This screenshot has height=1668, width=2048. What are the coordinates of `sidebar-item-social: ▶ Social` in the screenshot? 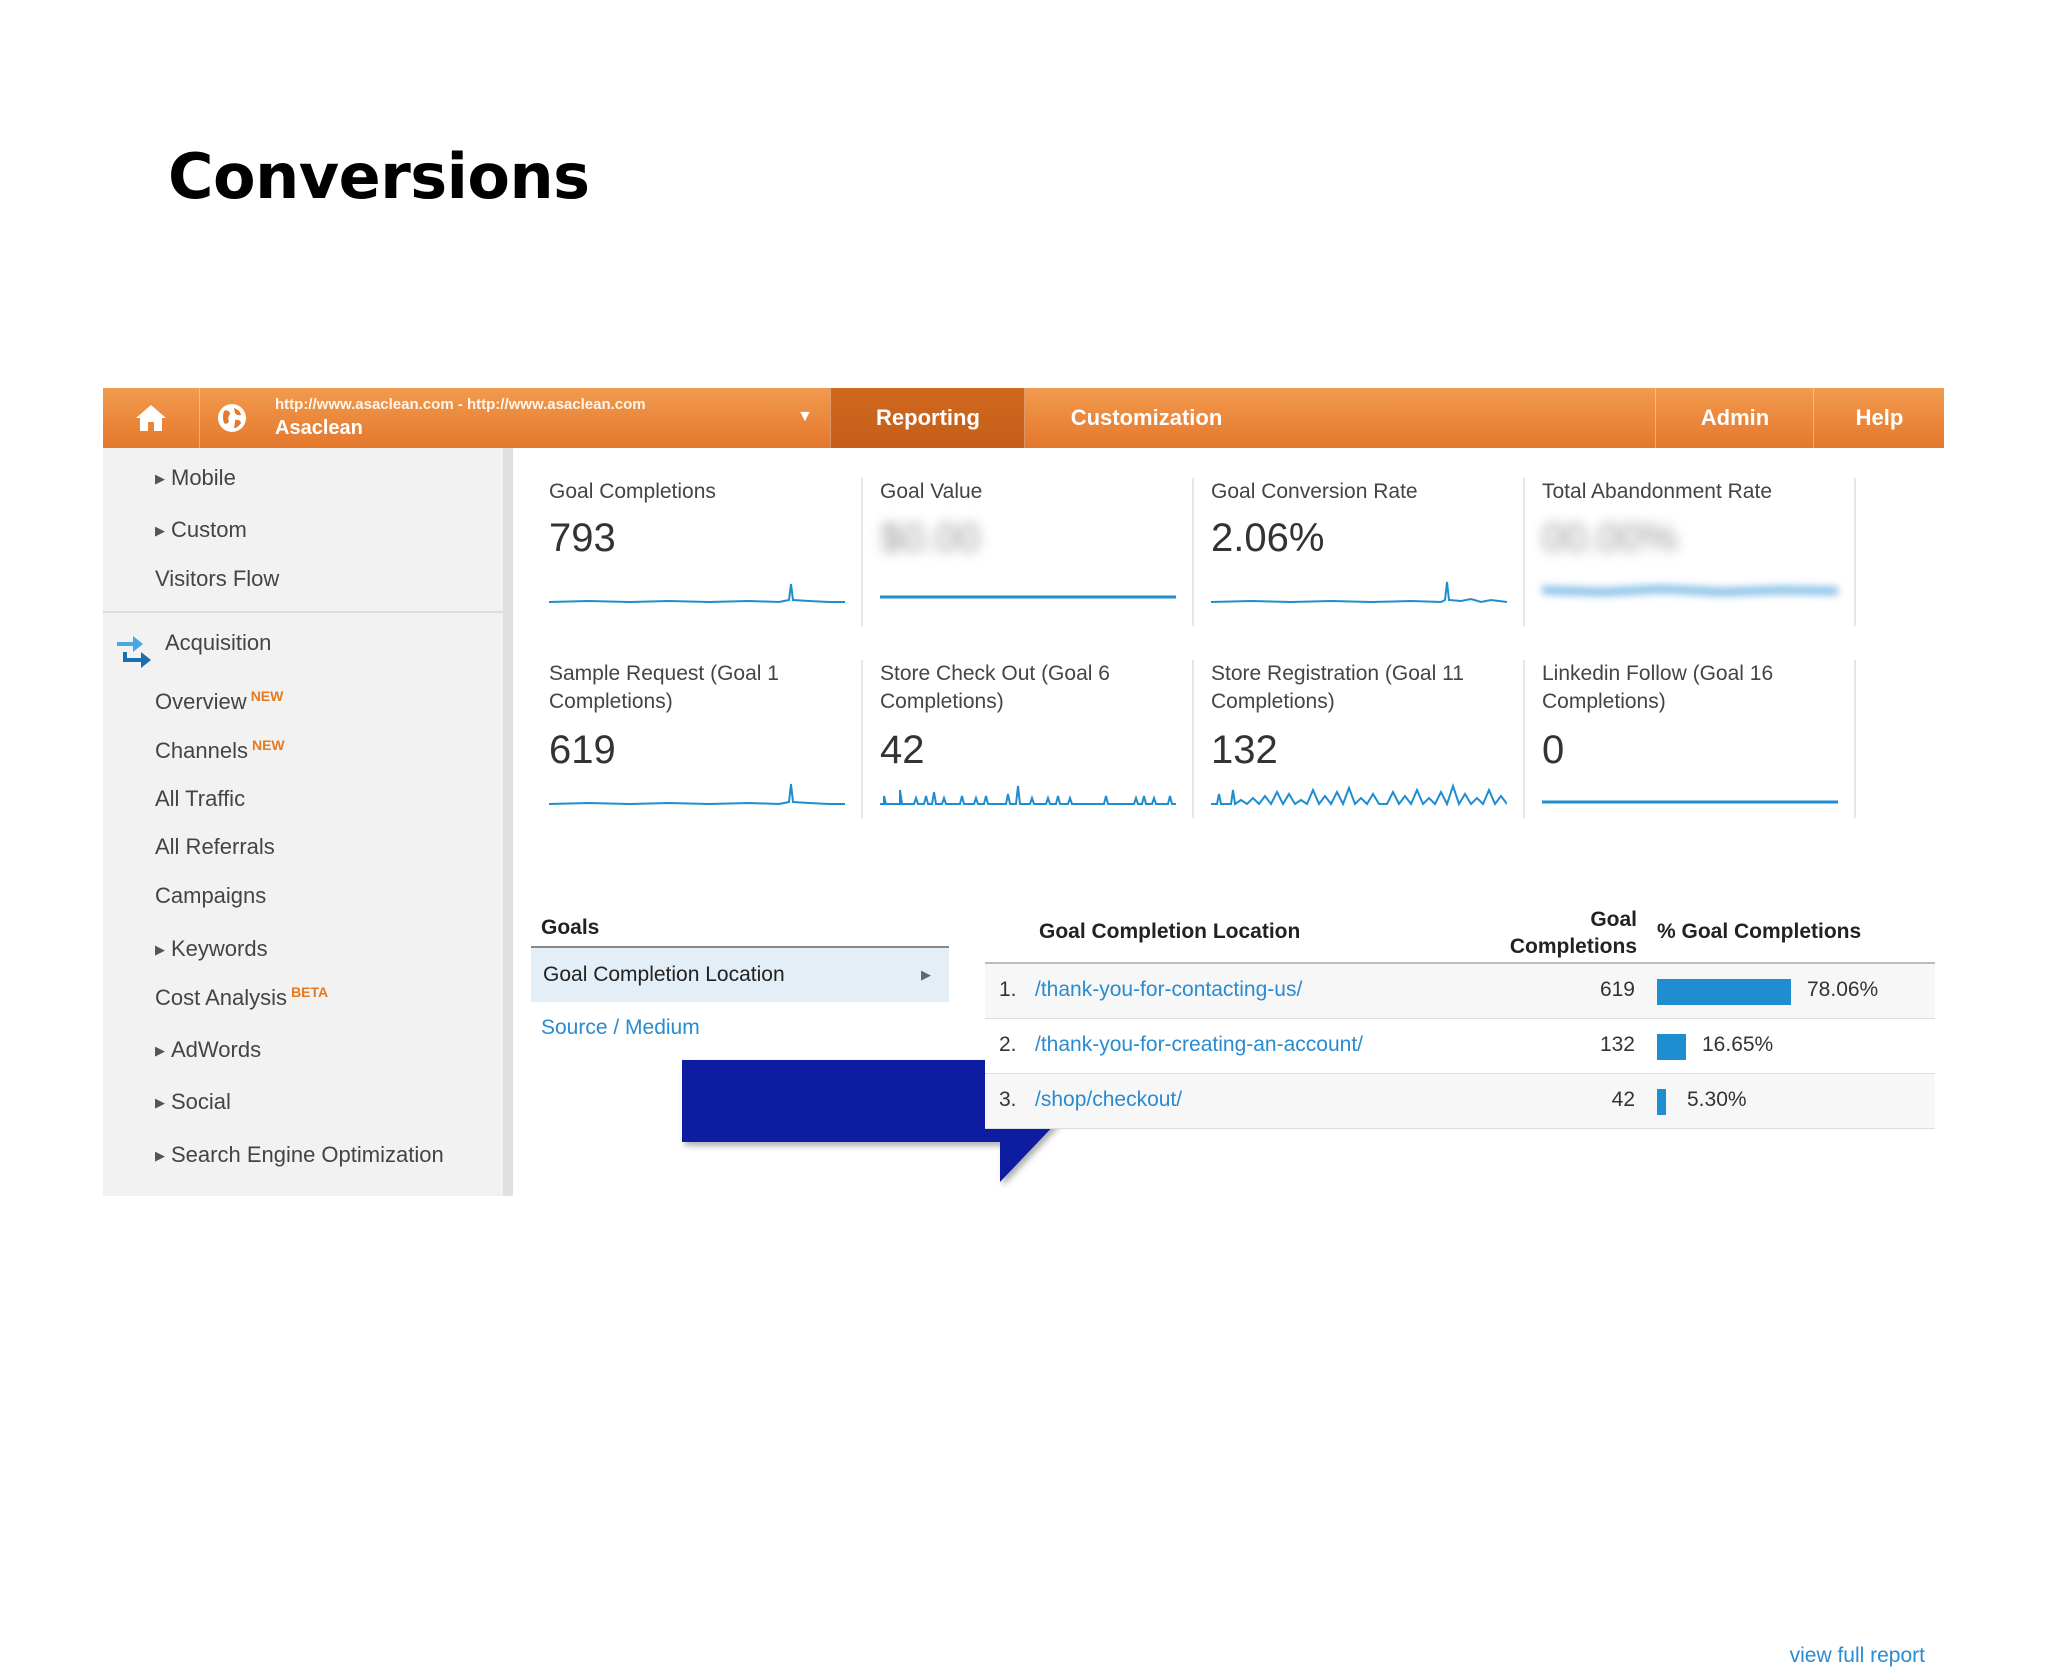 It's located at (193, 1102).